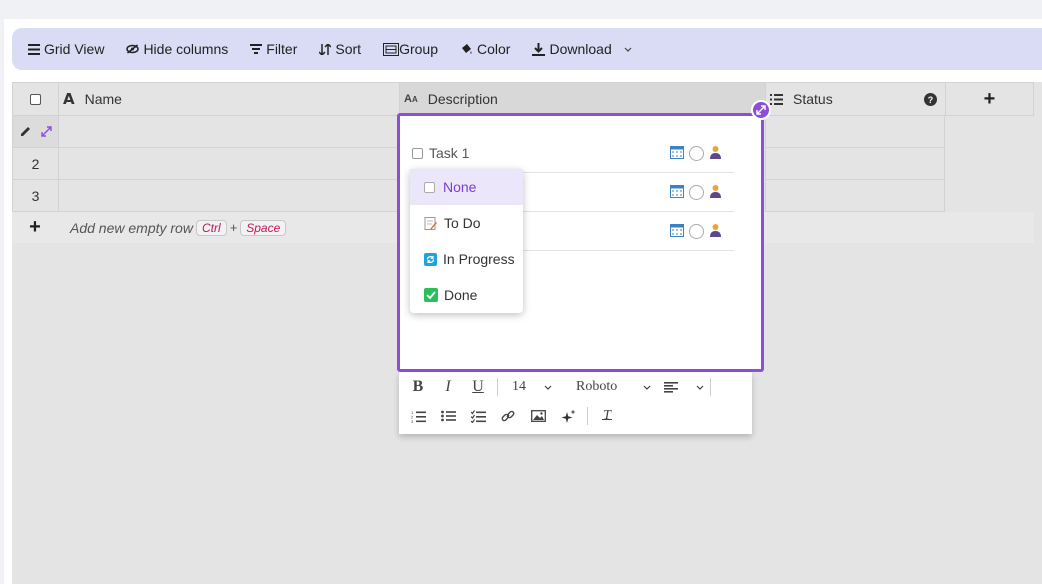  I want to click on font-family-select: Roboto, so click(604, 387).